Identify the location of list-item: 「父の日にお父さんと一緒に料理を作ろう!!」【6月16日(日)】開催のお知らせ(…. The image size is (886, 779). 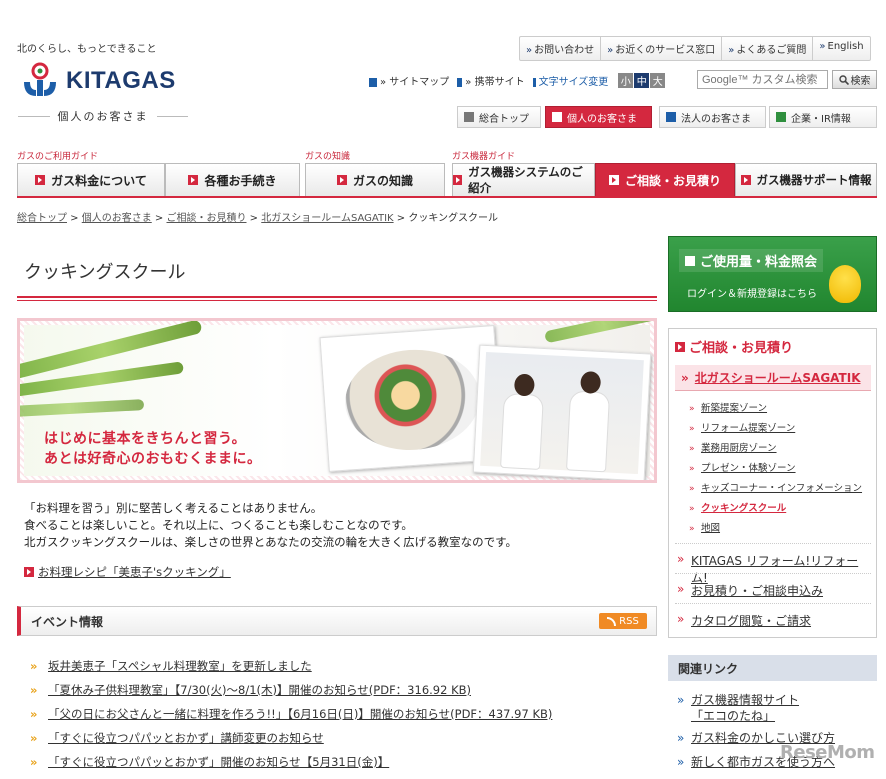
(291, 714).